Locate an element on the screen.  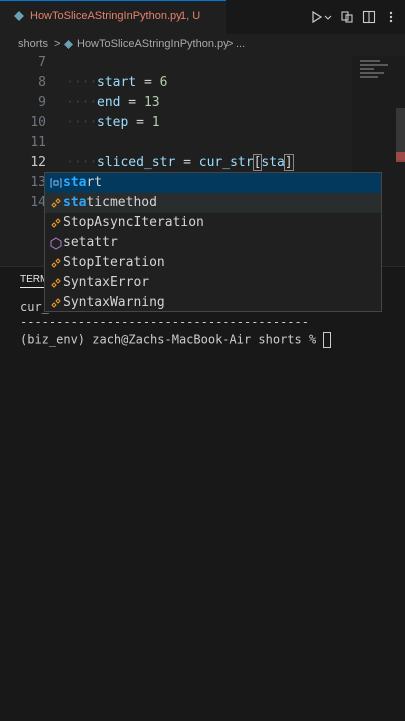
variable-name: end is located at coordinates (109, 102).